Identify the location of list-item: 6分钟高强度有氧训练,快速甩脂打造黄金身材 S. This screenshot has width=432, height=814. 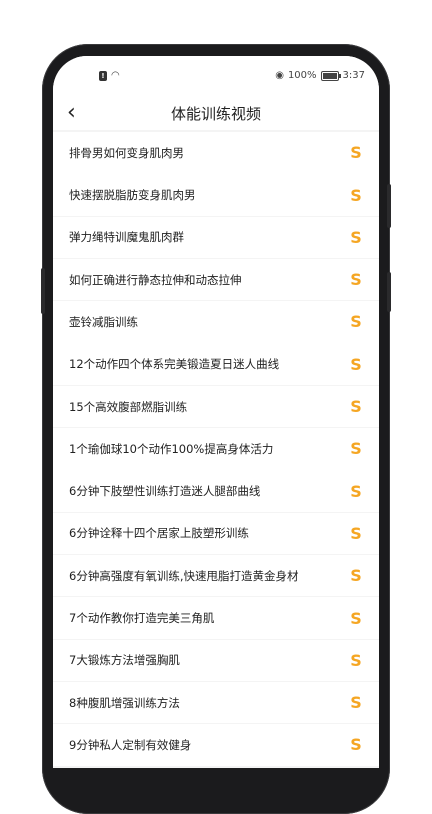
(216, 575).